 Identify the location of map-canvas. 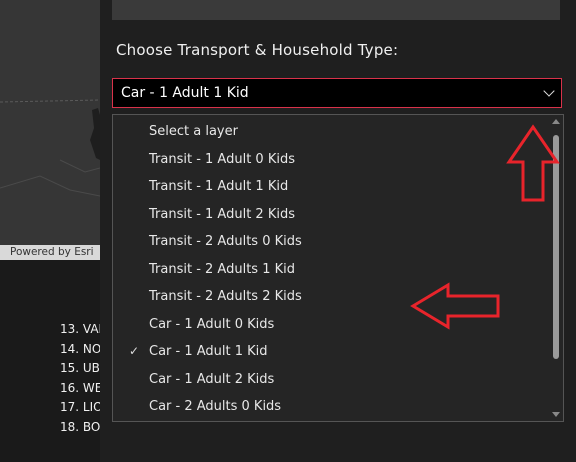
(50, 130).